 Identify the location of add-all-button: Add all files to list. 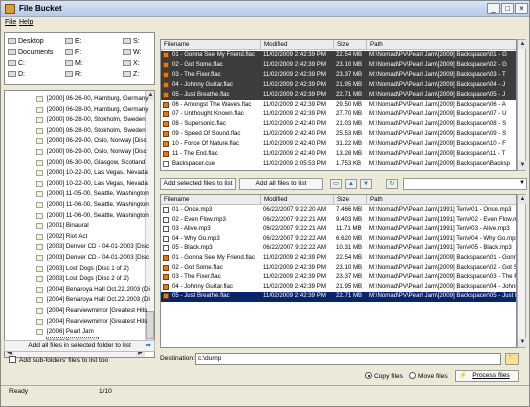
(281, 184).